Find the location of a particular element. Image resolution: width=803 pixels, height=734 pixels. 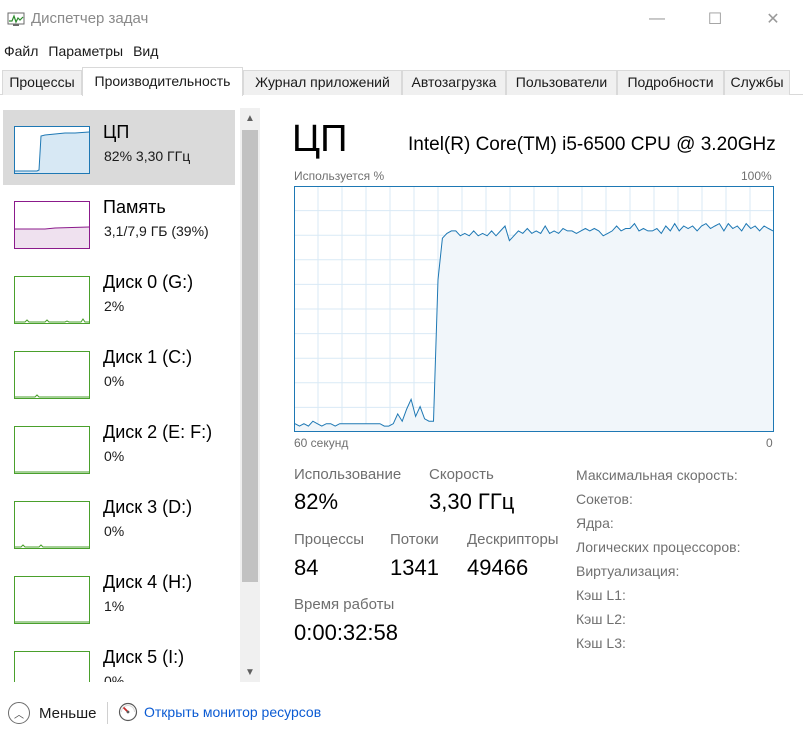

resource-disk-0: Диск 0 (G:) 2% is located at coordinates (119, 297).